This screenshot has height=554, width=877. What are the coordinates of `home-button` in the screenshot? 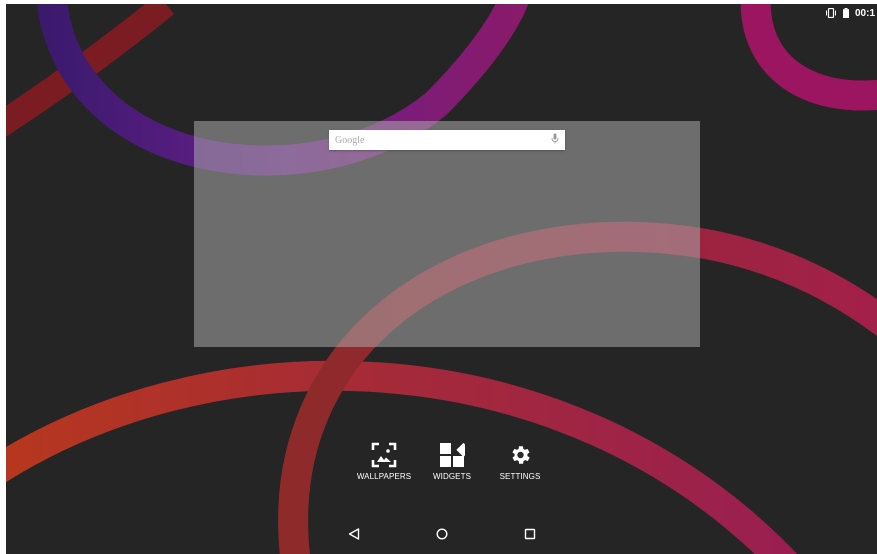 It's located at (442, 536).